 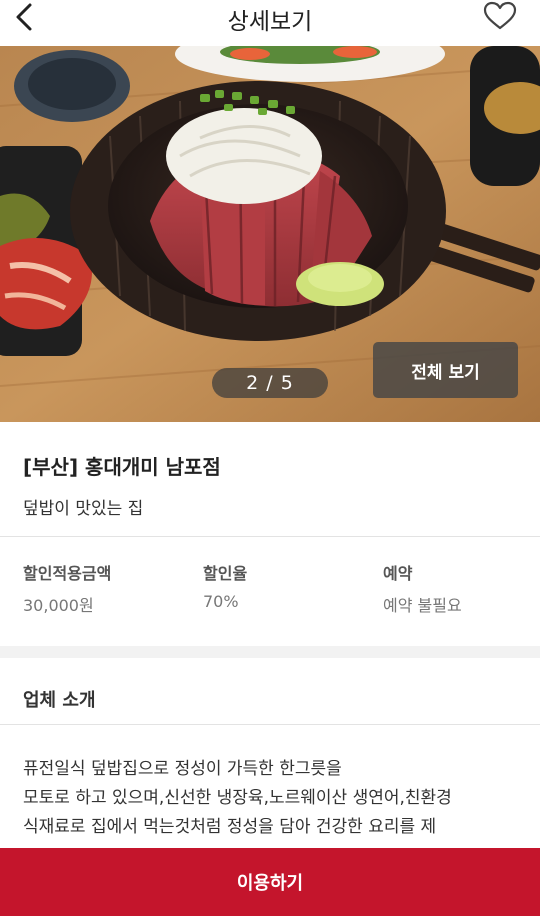 What do you see at coordinates (270, 882) in the screenshot?
I see `use-button: 이용하기` at bounding box center [270, 882].